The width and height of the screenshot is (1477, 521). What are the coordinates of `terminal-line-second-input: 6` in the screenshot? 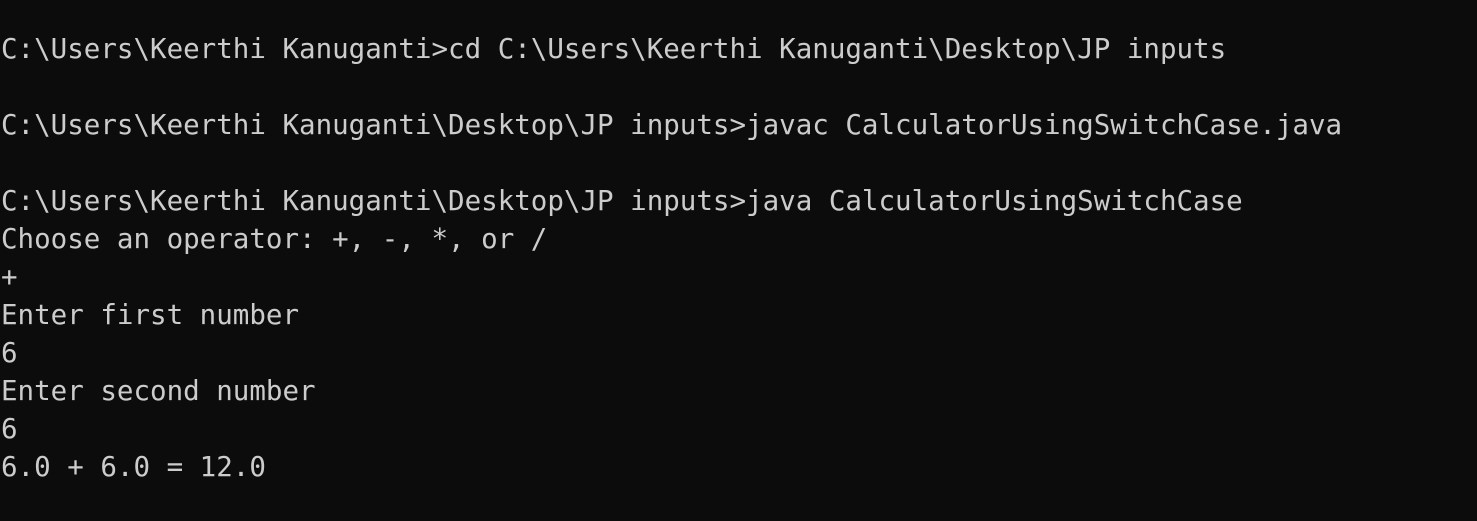 It's located at (9, 429).